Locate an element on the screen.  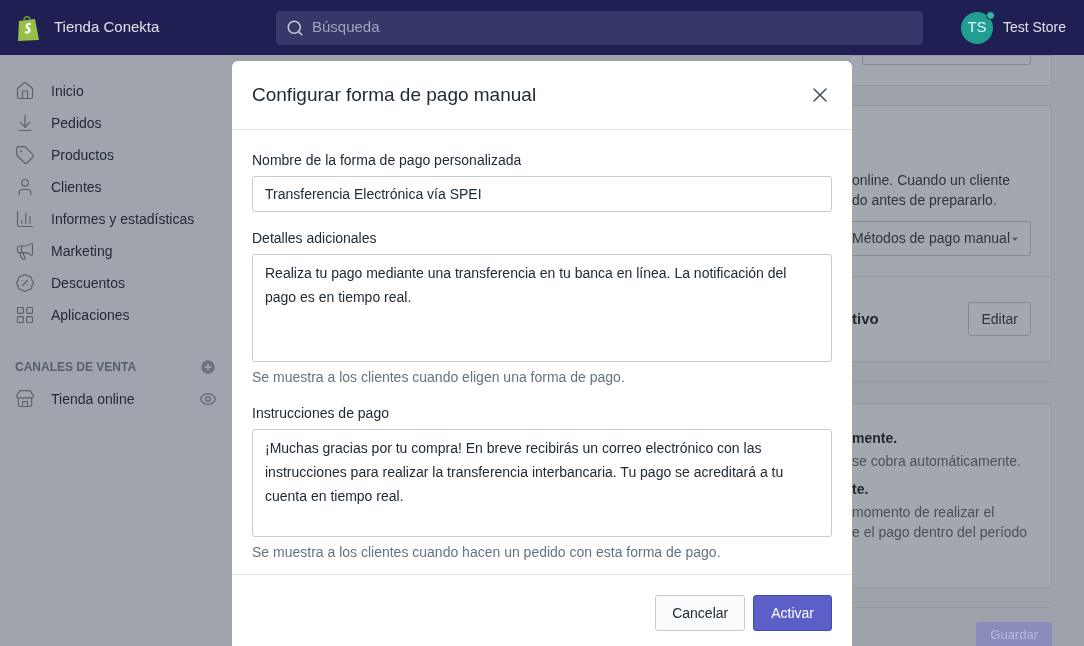
section-heading: CANALES DE VENTA is located at coordinates (76, 367).